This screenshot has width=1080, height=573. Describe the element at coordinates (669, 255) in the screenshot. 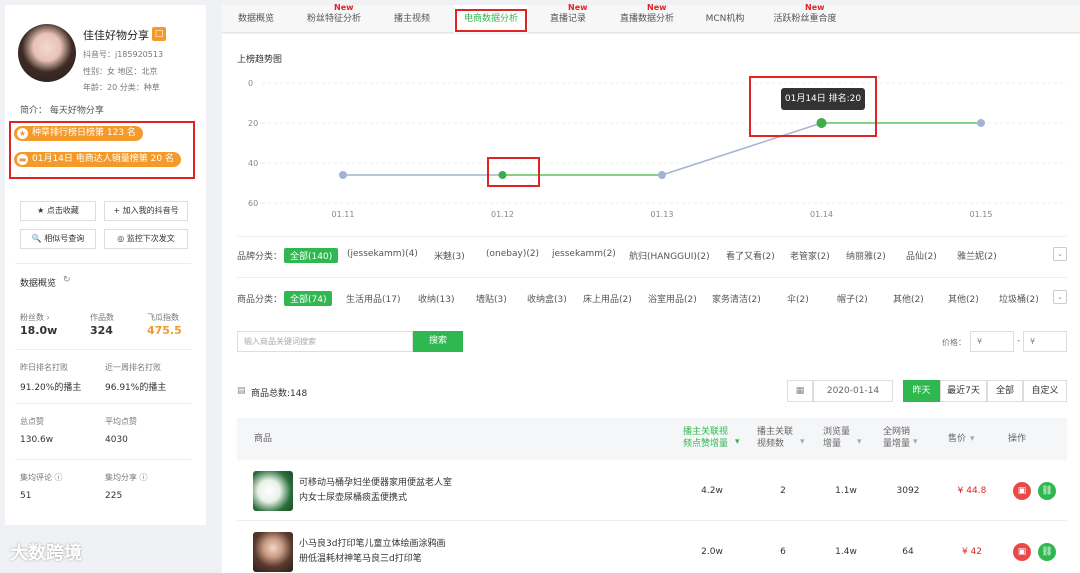

I see `brand-filter-item: 航归(HANGGUI)(2)` at that location.